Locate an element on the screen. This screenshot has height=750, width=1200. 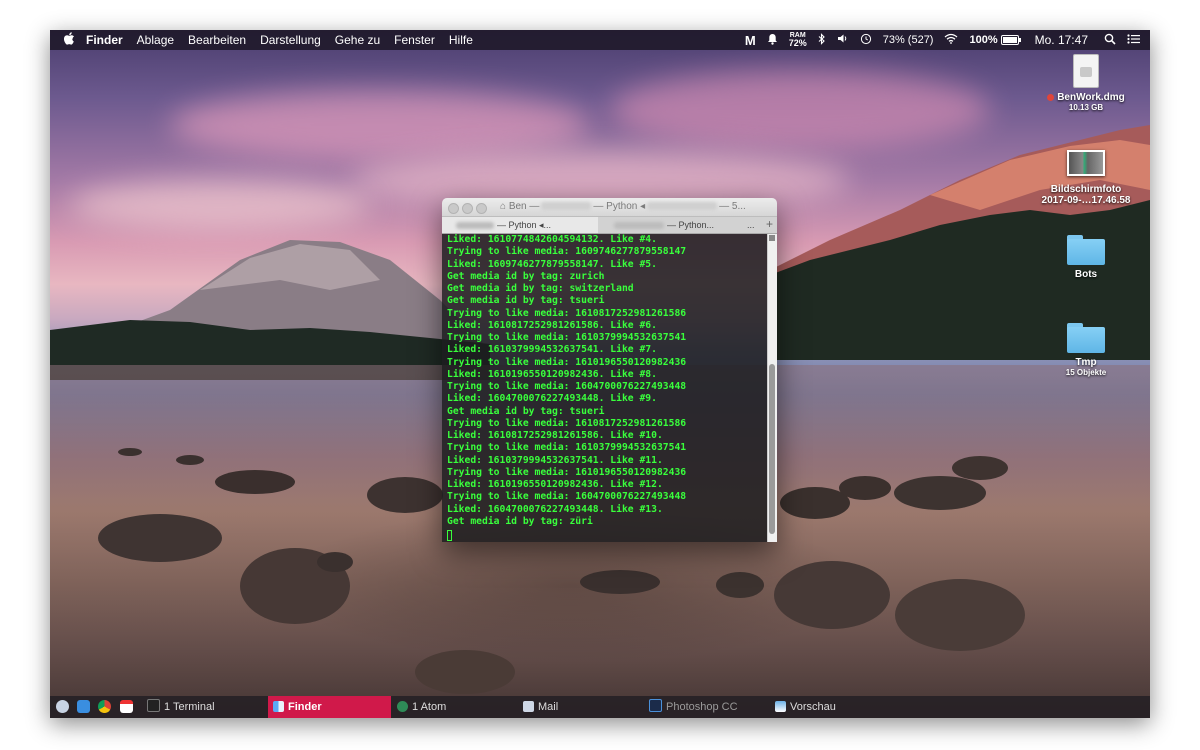
screen-icon is located at coordinates (83, 706).